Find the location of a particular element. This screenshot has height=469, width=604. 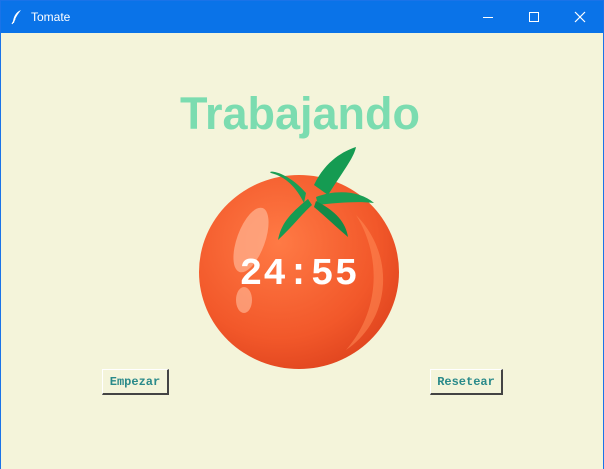

close-button is located at coordinates (580, 17).